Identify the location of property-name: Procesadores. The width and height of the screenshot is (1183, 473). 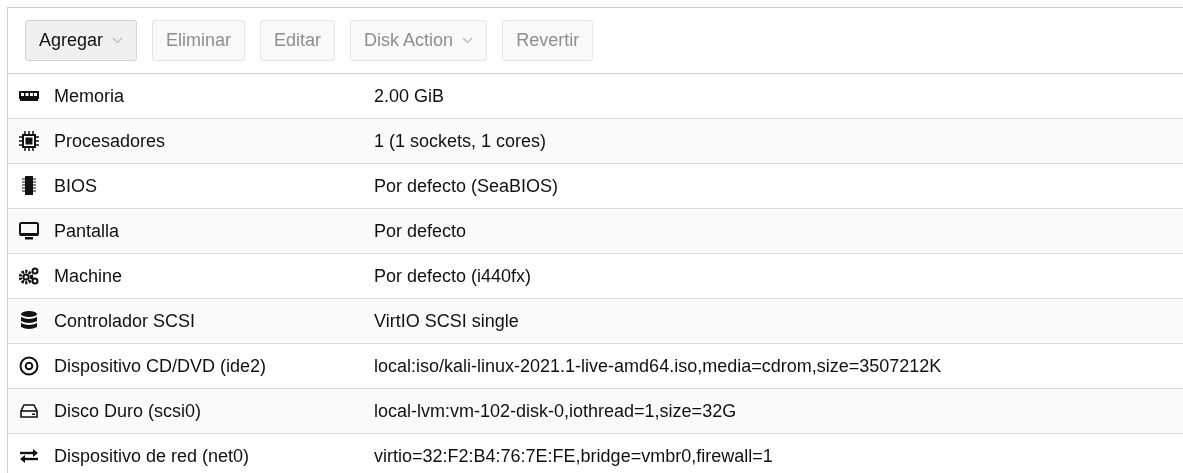
(110, 141).